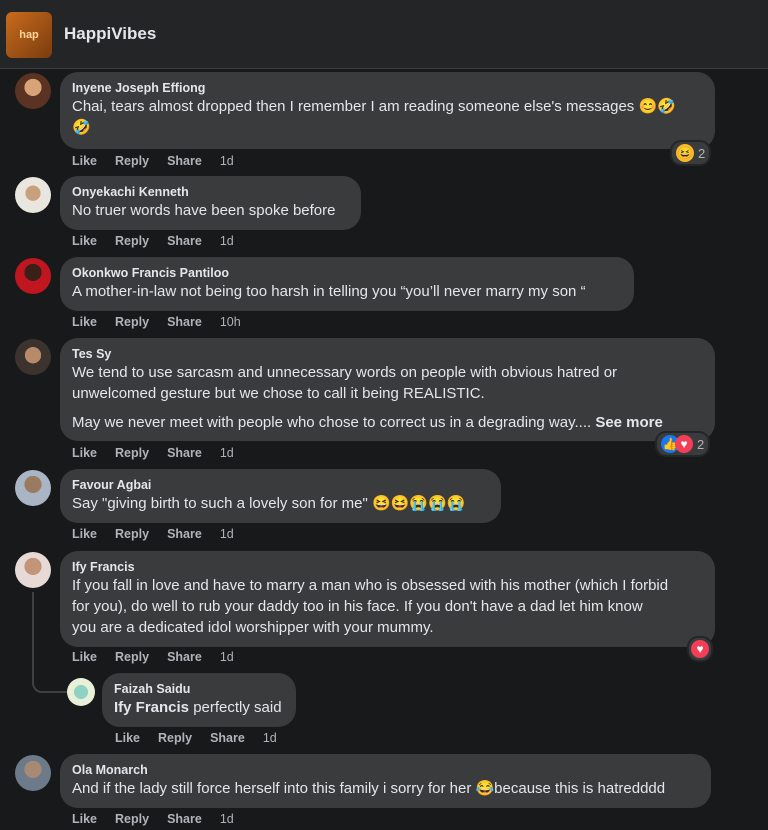  I want to click on page-avatar: hap, so click(29, 35).